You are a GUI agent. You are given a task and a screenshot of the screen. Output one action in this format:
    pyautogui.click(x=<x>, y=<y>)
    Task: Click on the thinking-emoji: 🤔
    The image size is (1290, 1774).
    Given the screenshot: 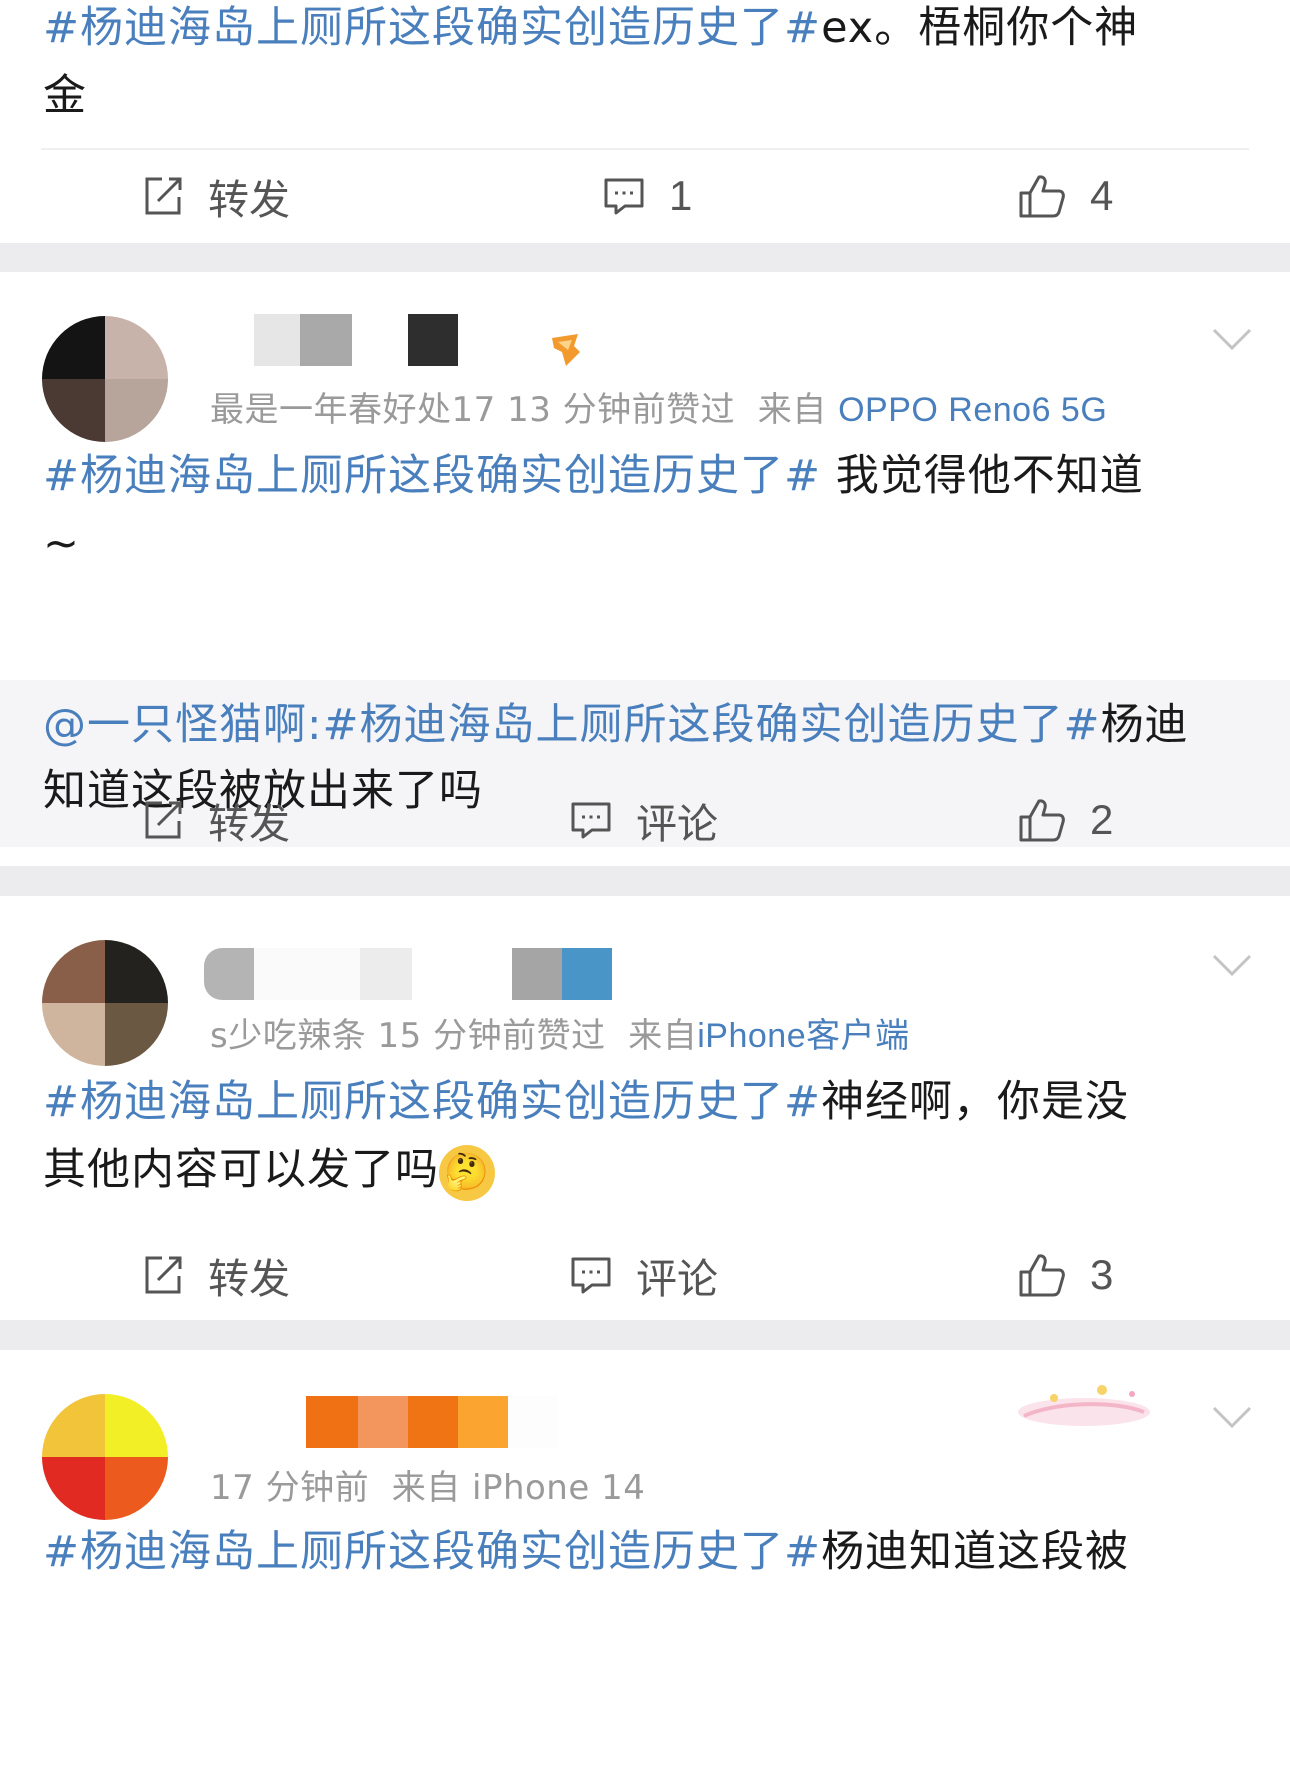 What is the action you would take?
    pyautogui.click(x=467, y=1172)
    